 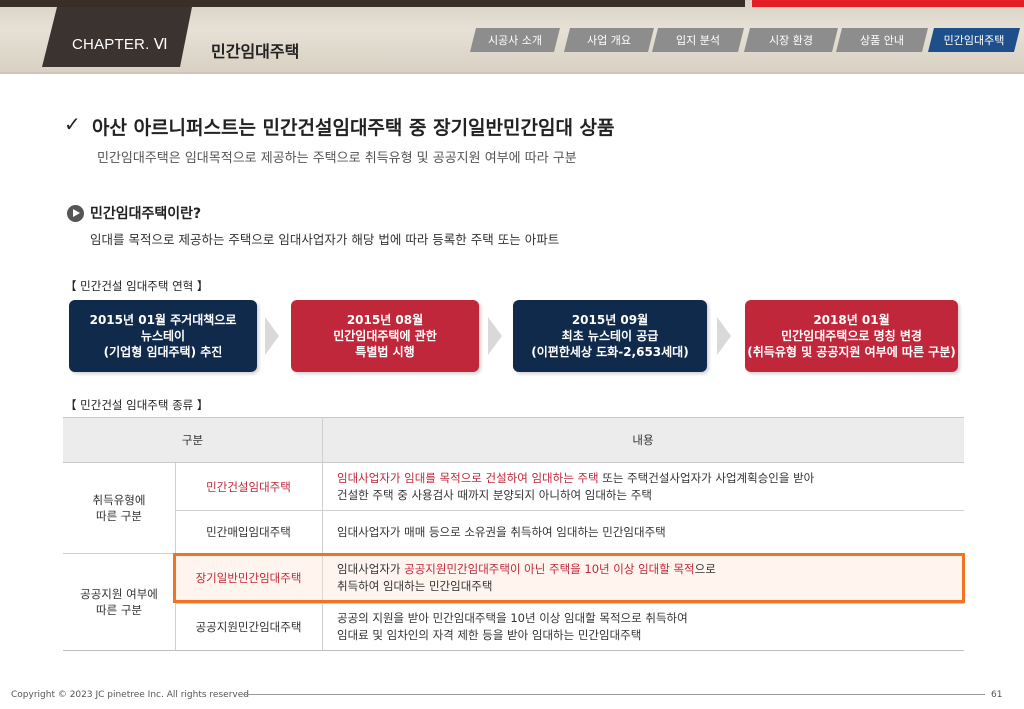 What do you see at coordinates (248, 531) in the screenshot?
I see `type-private-purchase: 민간매입임대주택` at bounding box center [248, 531].